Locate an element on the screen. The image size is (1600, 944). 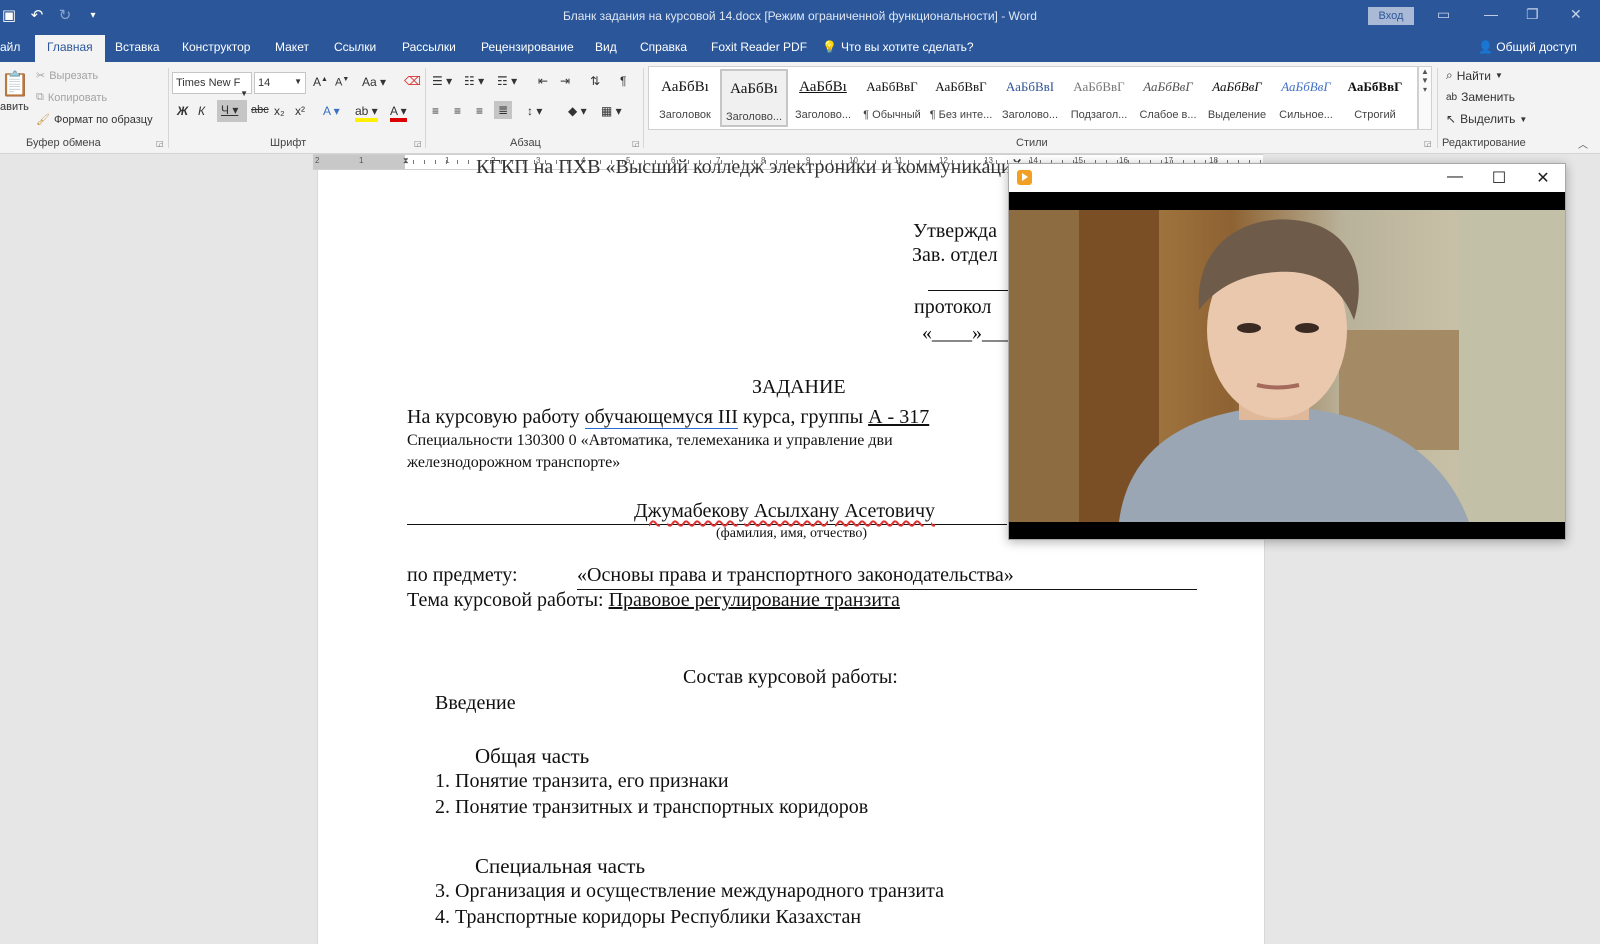
styles-launcher-icon: ◲ is located at coordinates (1428, 143).